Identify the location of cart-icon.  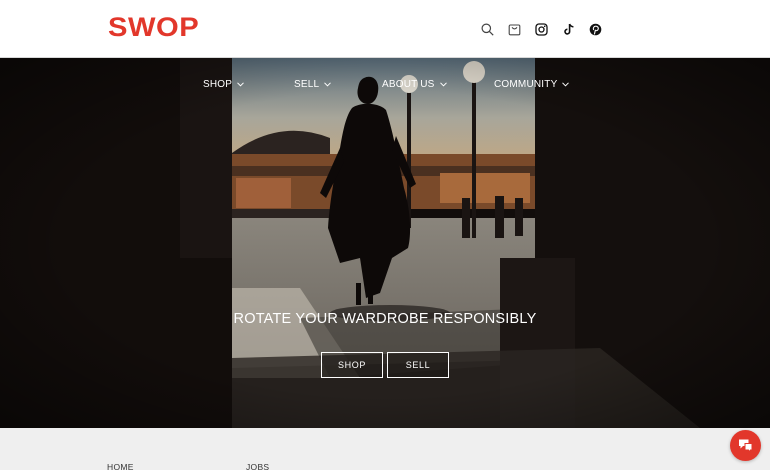
(514, 29).